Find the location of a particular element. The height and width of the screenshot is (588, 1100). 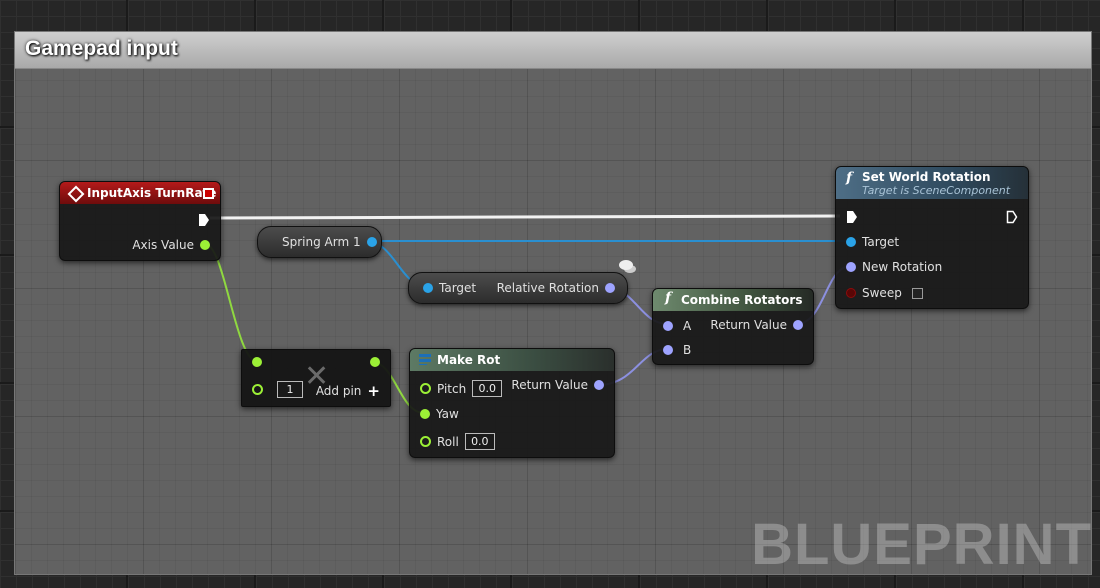

new-rotation-pin: New Rotation is located at coordinates (894, 267).